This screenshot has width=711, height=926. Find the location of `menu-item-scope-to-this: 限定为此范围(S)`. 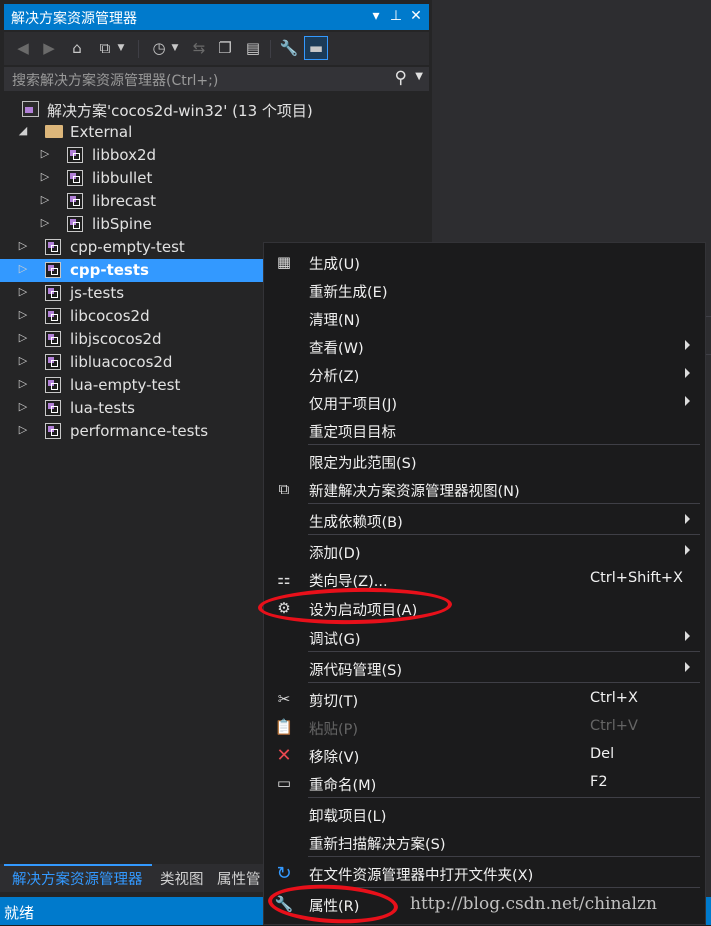

menu-item-scope-to-this: 限定为此范围(S) is located at coordinates (484, 461).